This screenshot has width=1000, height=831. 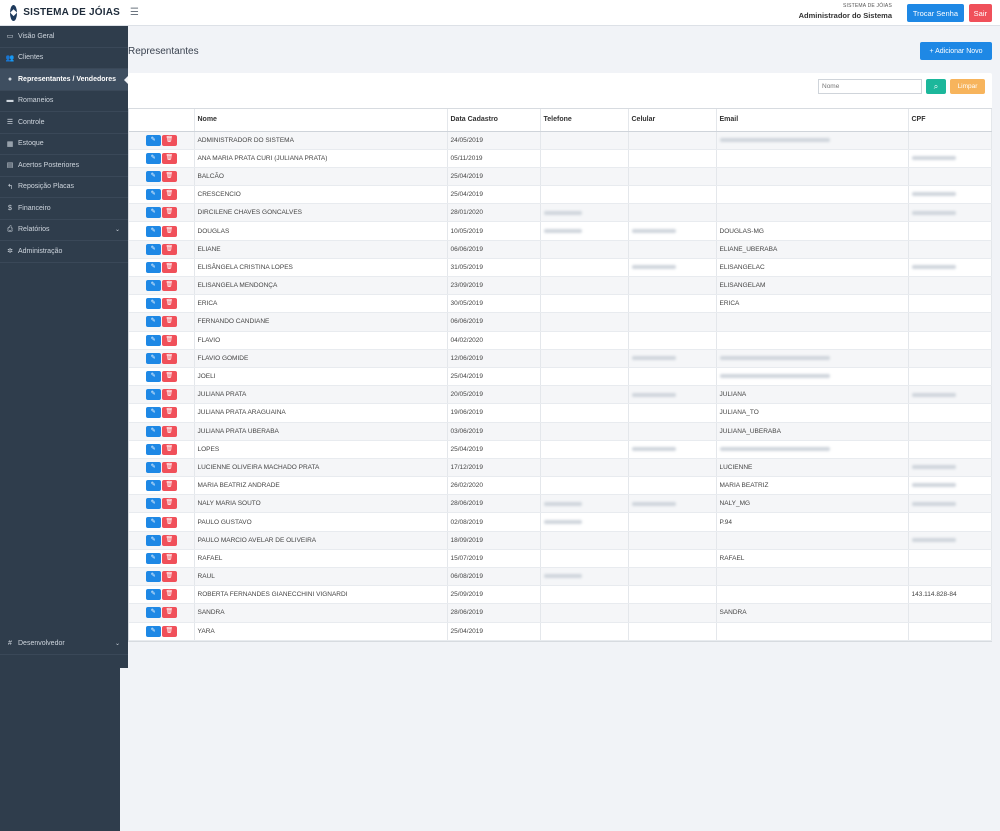 What do you see at coordinates (935, 13) in the screenshot?
I see `change-password-button: Trocar Senha` at bounding box center [935, 13].